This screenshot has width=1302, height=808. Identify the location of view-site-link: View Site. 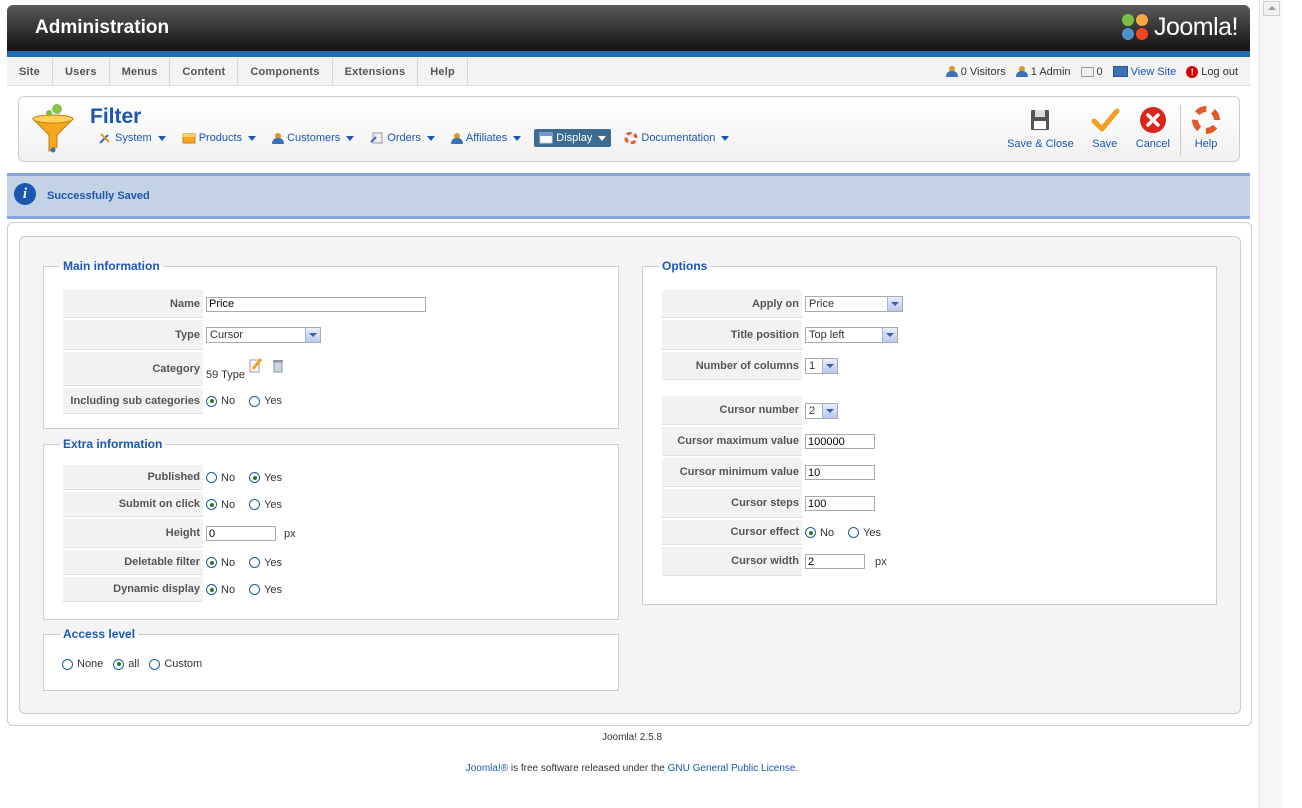
(1144, 72).